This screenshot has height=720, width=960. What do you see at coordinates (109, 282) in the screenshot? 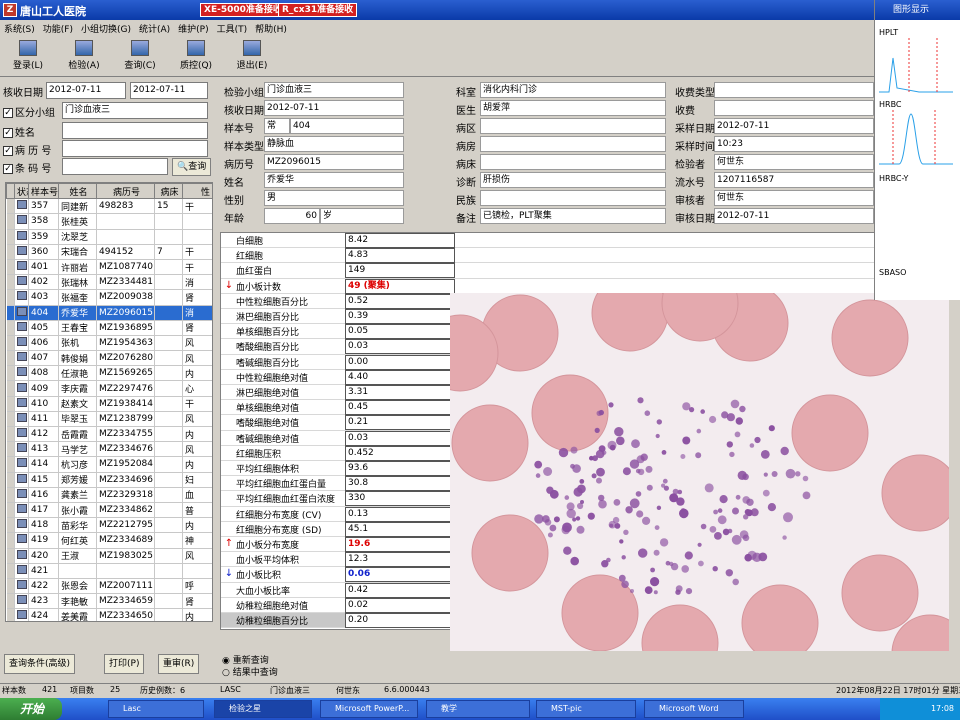
I see `table-row: 402 张瑞林 MZ2334481 消` at bounding box center [109, 282].